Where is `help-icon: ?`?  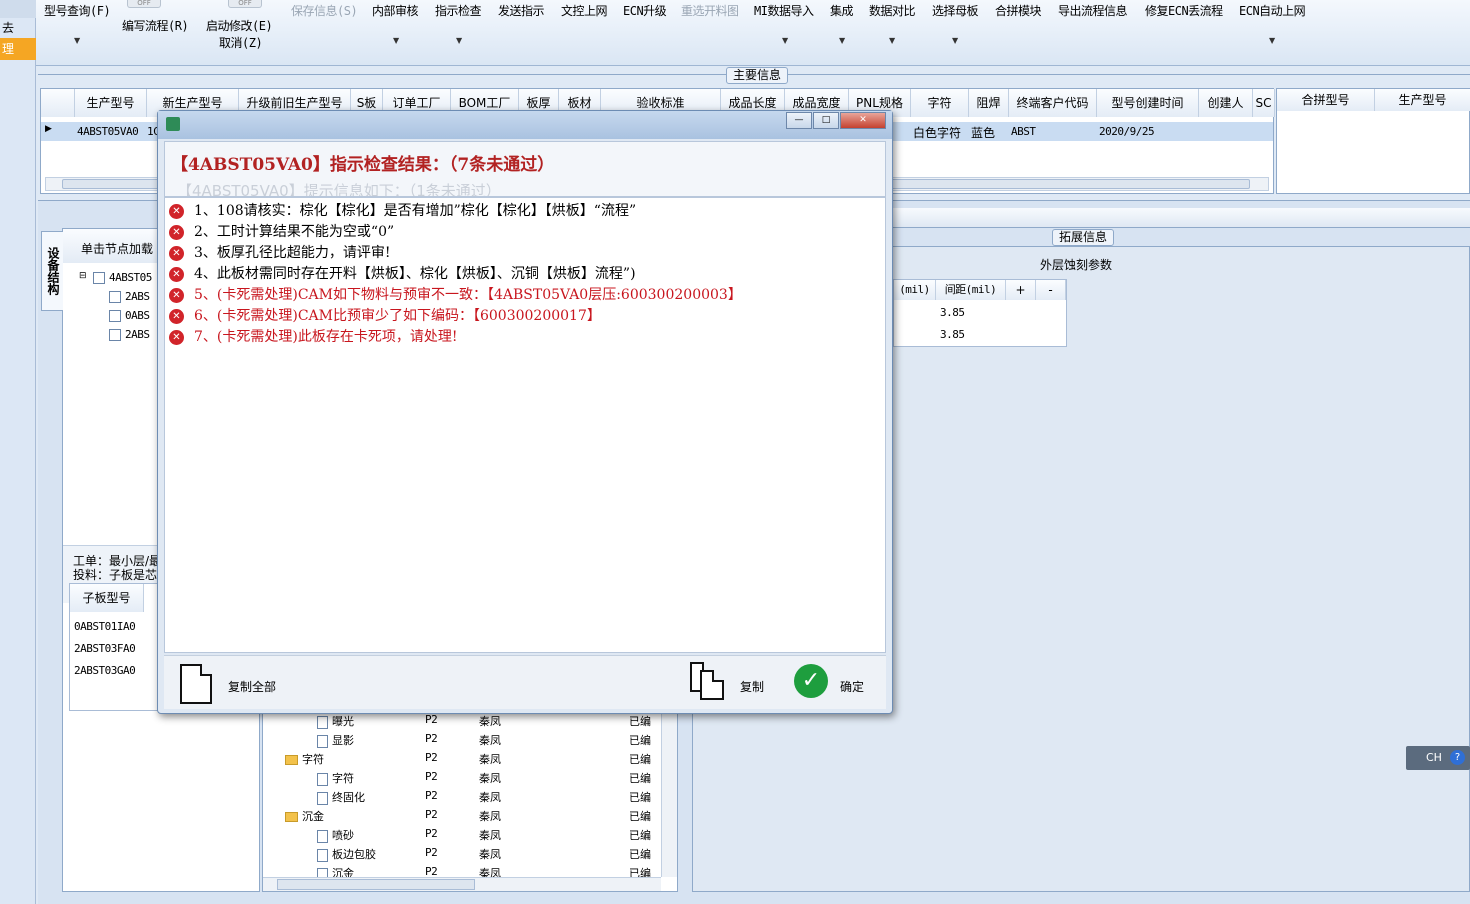
help-icon: ? is located at coordinates (1457, 757).